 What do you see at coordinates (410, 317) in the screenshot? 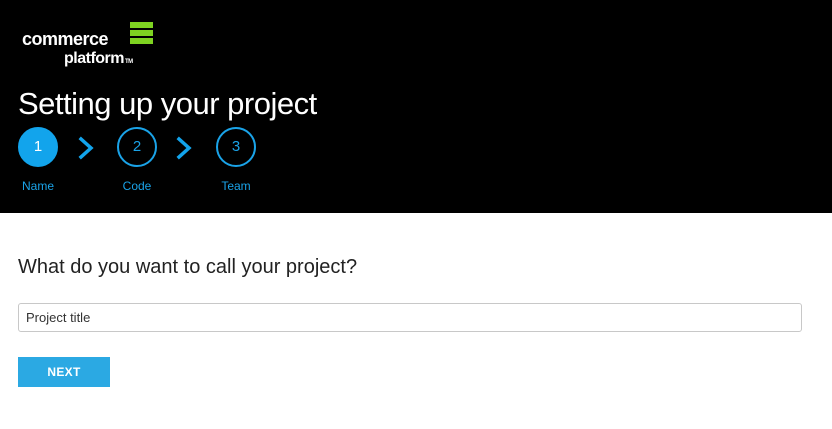
I see `project-title-input` at bounding box center [410, 317].